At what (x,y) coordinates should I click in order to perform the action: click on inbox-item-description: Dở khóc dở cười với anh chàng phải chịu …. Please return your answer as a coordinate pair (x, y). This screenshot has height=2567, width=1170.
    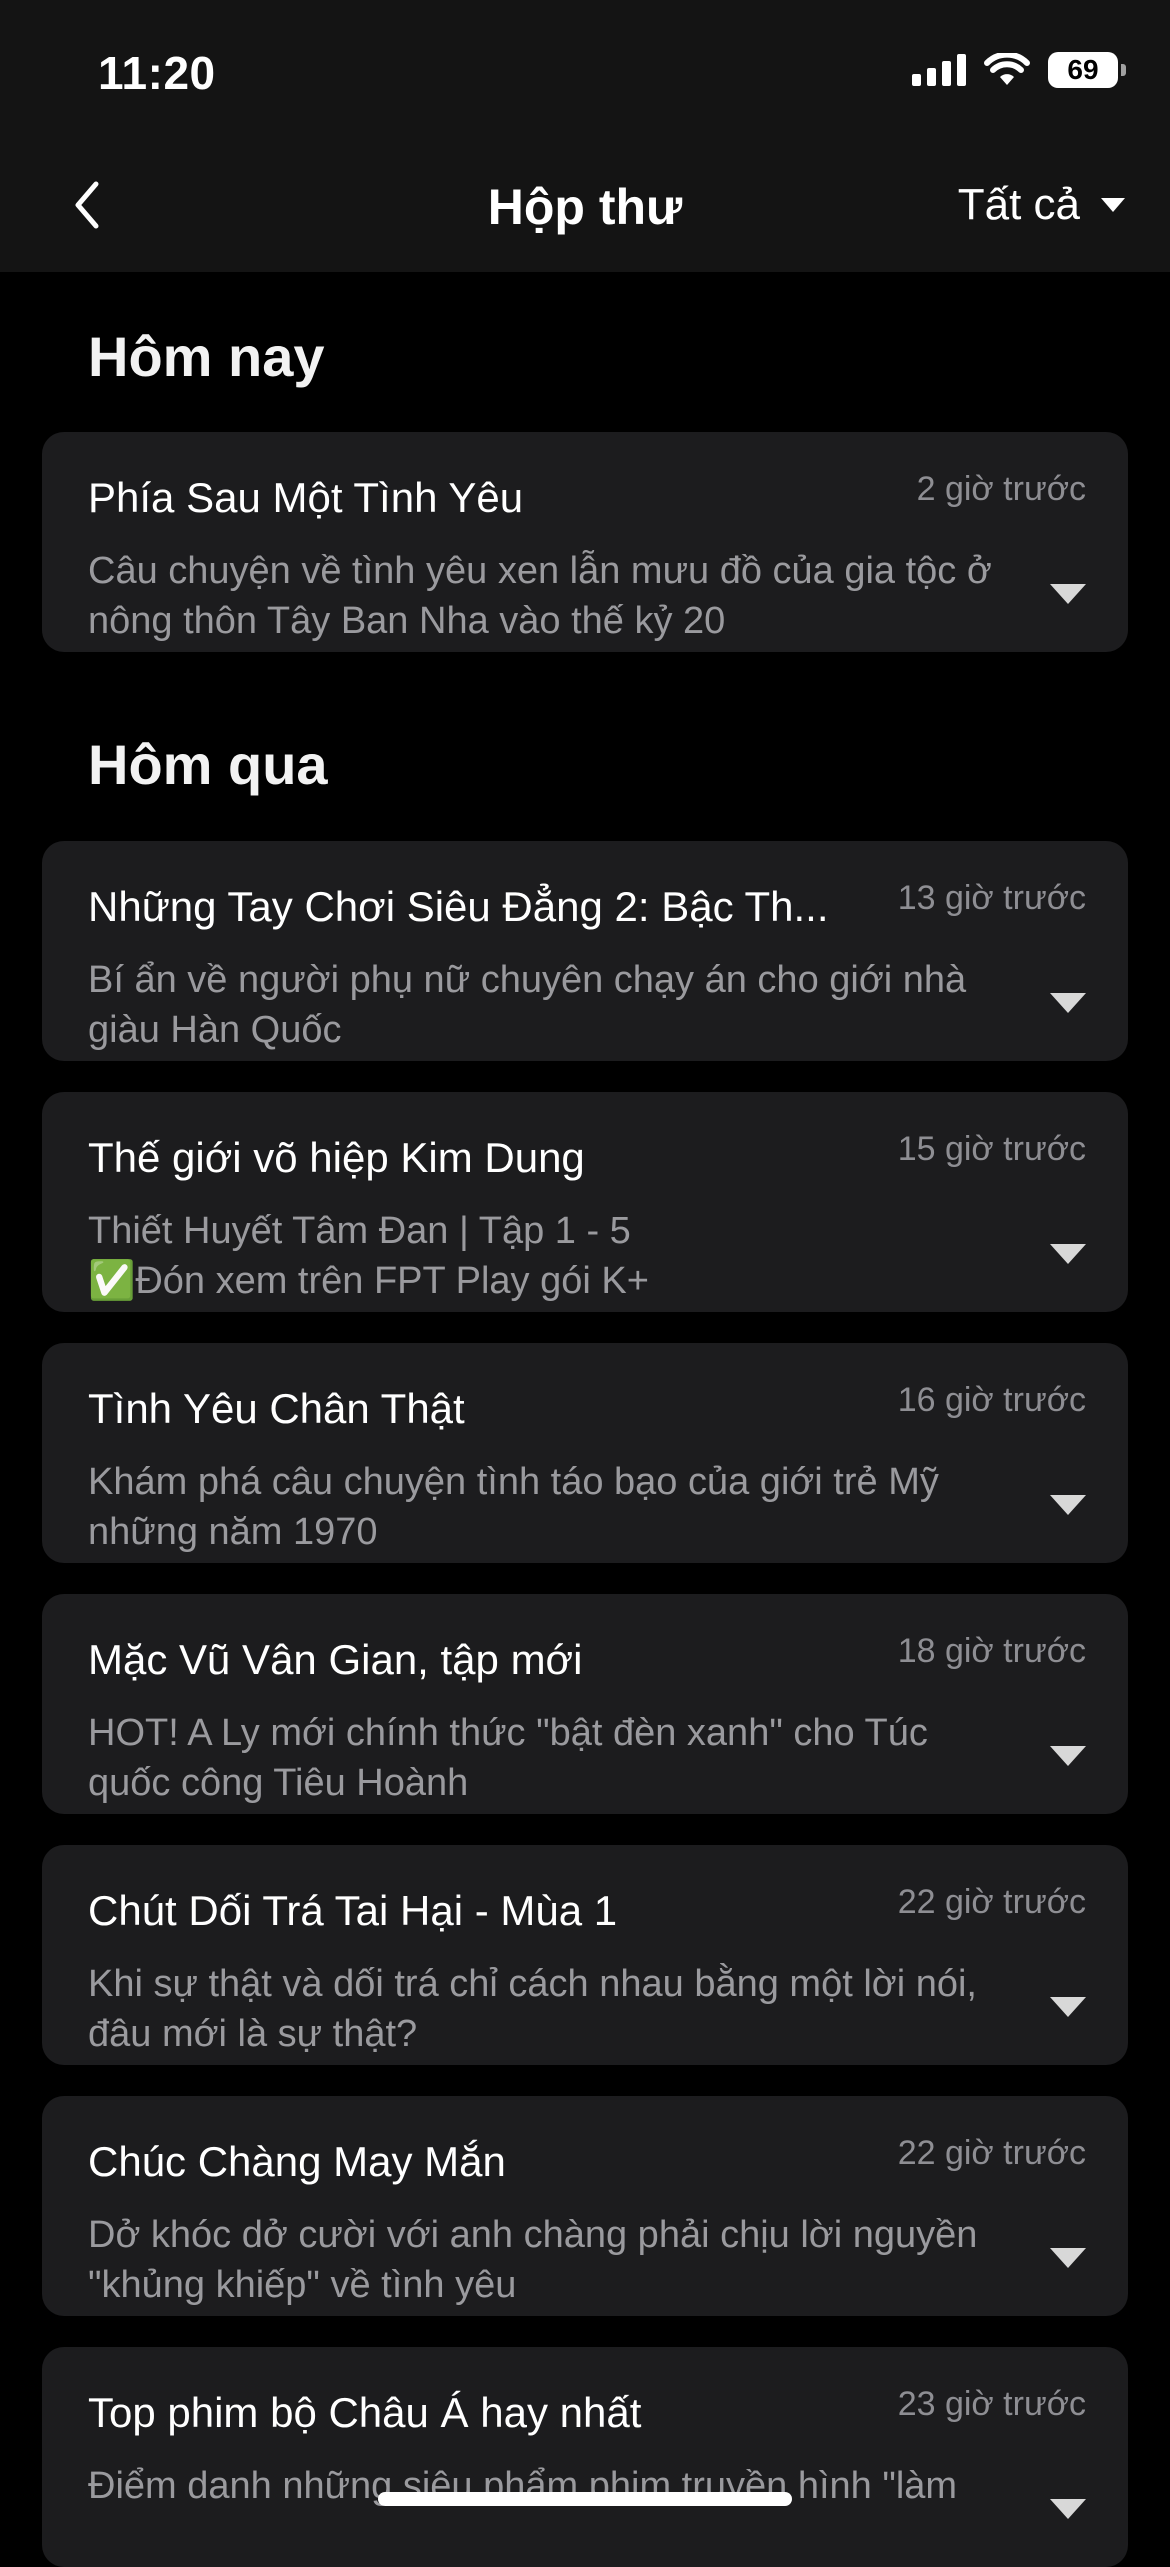
    Looking at the image, I should click on (533, 2260).